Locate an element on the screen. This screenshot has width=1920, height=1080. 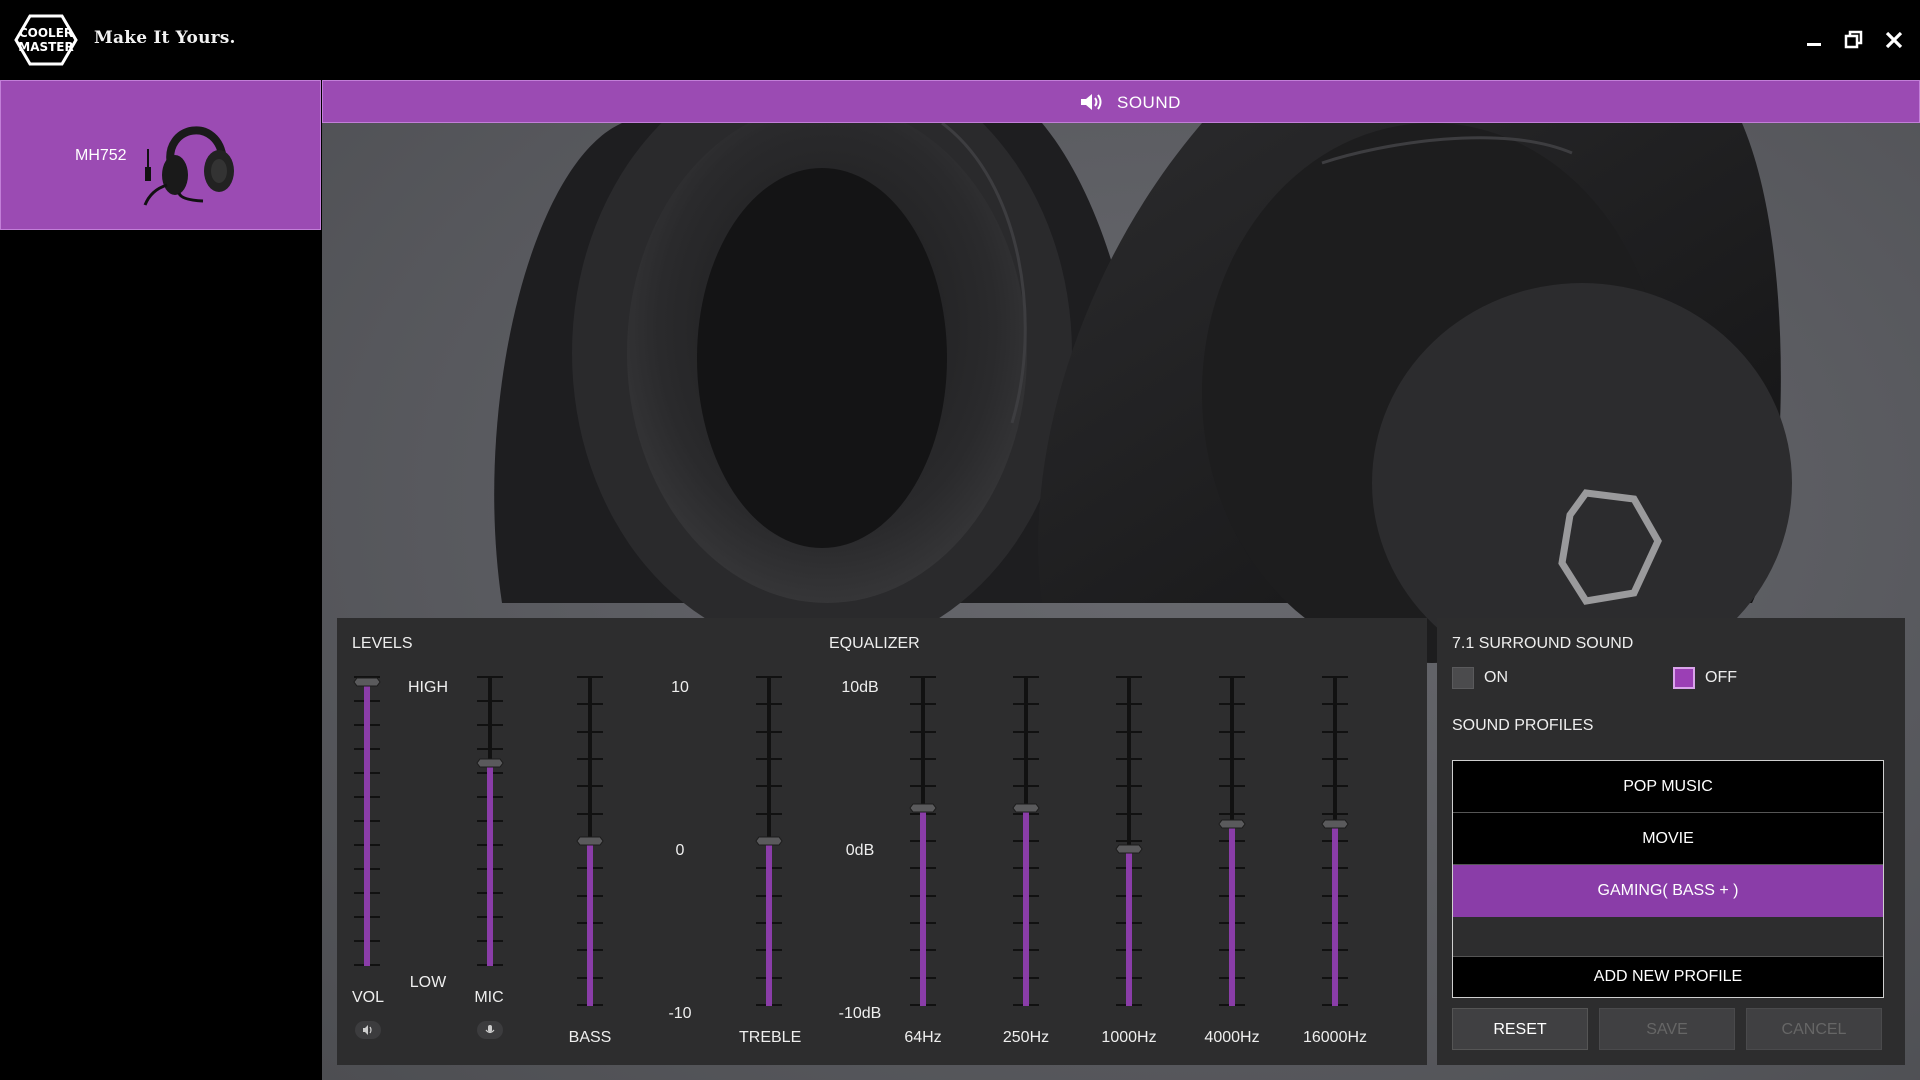
eq-scale-top: 10dB is located at coordinates (860, 687).